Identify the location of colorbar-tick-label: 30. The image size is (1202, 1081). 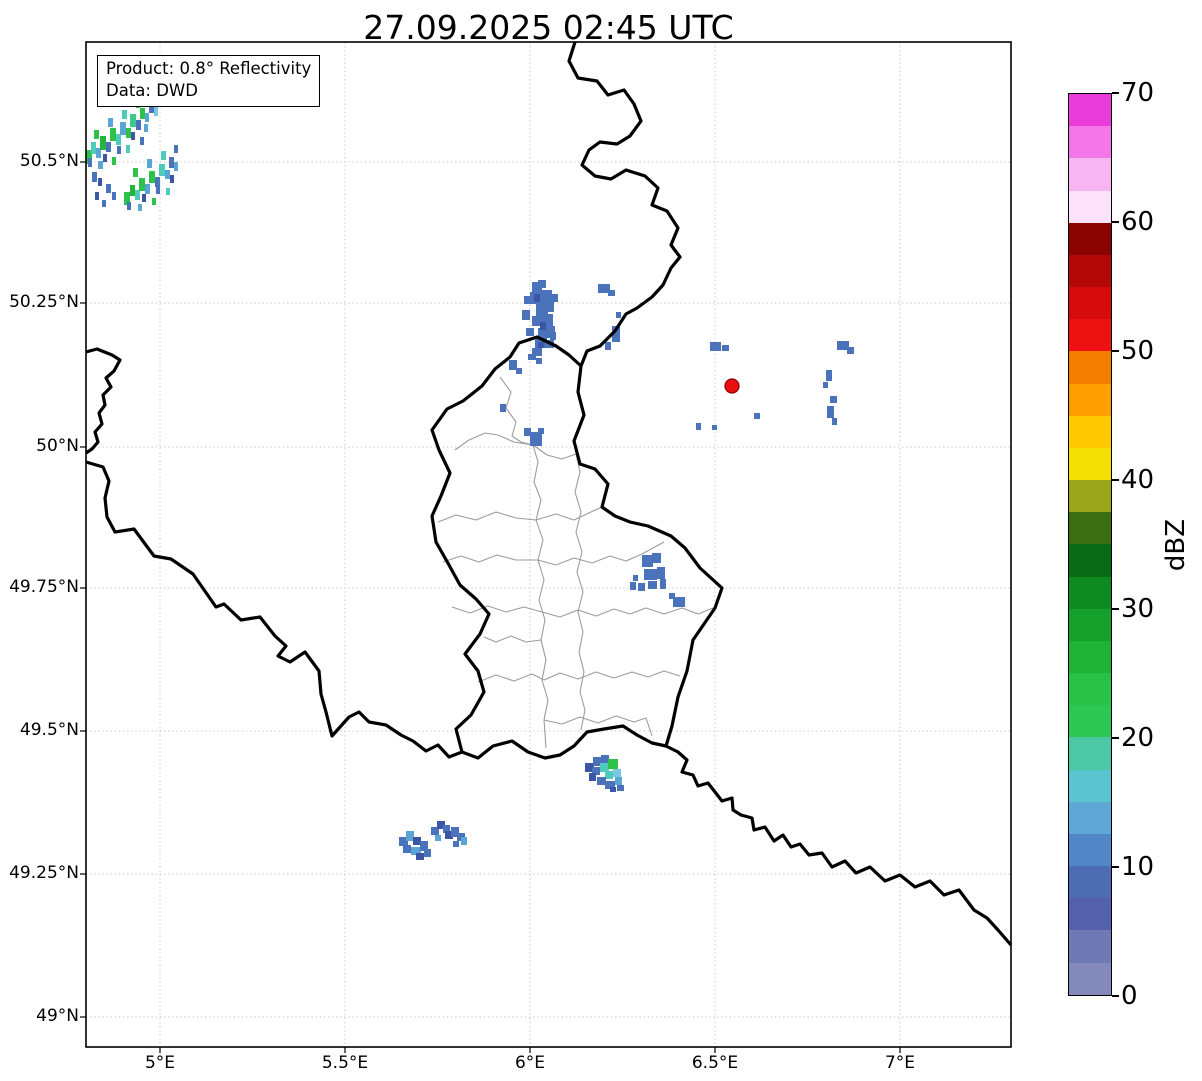
(1138, 609).